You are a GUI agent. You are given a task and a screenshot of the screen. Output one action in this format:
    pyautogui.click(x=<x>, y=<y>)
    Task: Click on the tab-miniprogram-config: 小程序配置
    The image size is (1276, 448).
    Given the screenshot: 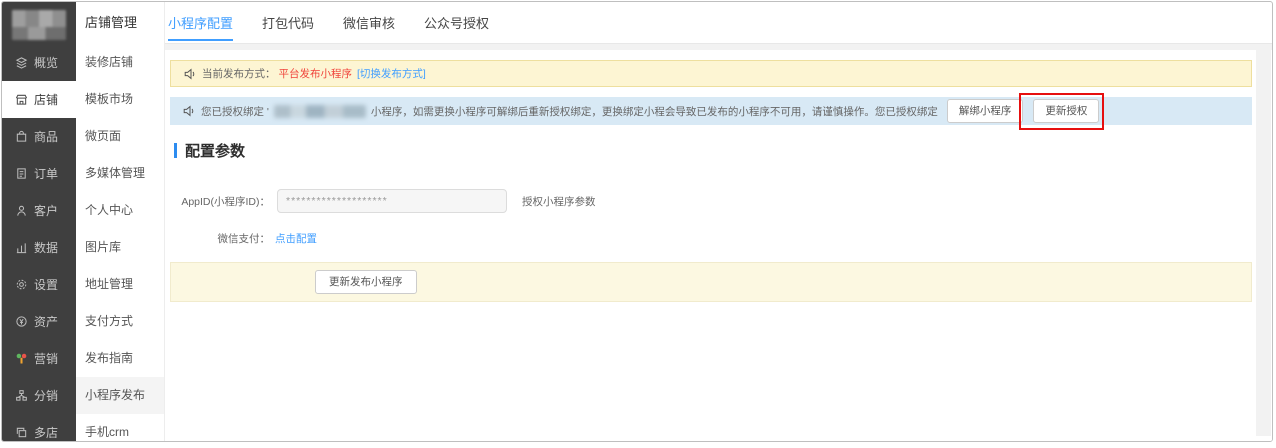 What is the action you would take?
    pyautogui.click(x=201, y=22)
    